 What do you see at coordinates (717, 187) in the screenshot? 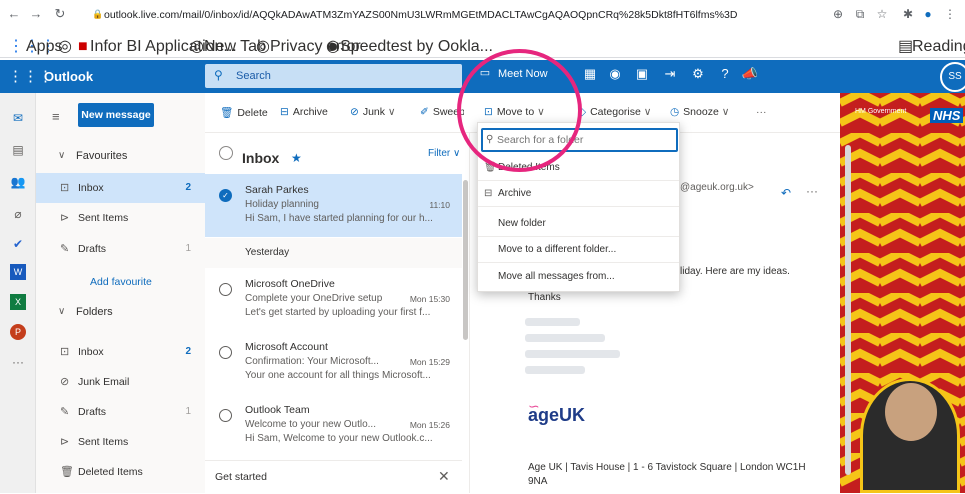
I see `sender-address: @ageuk.org.uk>` at bounding box center [717, 187].